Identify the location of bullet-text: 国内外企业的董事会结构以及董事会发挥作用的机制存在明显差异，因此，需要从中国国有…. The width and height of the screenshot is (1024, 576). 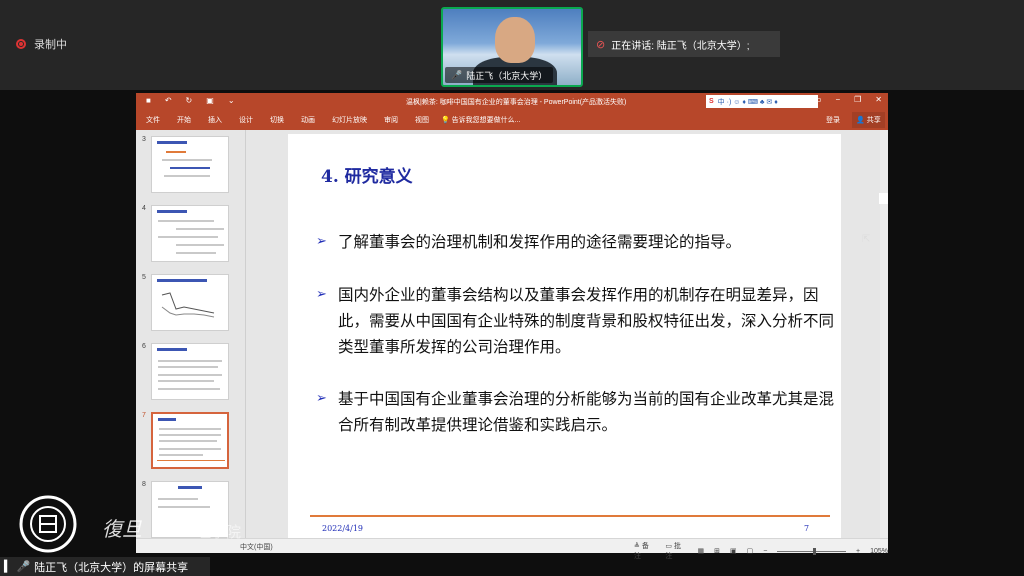
(586, 321).